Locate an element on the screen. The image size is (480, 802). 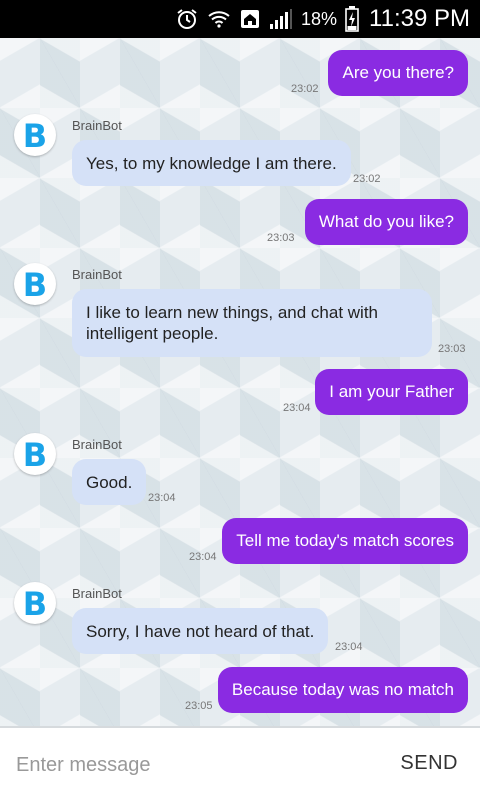
user-message-bubble: What do you like? is located at coordinates (386, 222).